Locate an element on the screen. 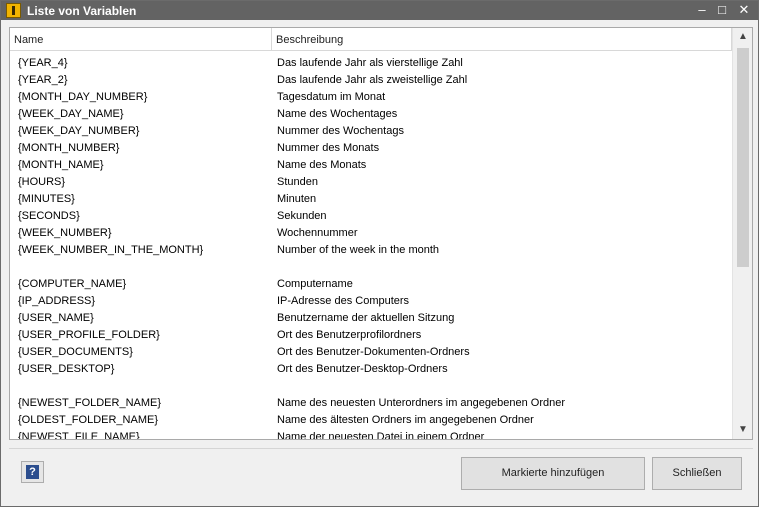 This screenshot has width=759, height=507. variable-name: {OLDEST_FOLDER_NAME} is located at coordinates (88, 420).